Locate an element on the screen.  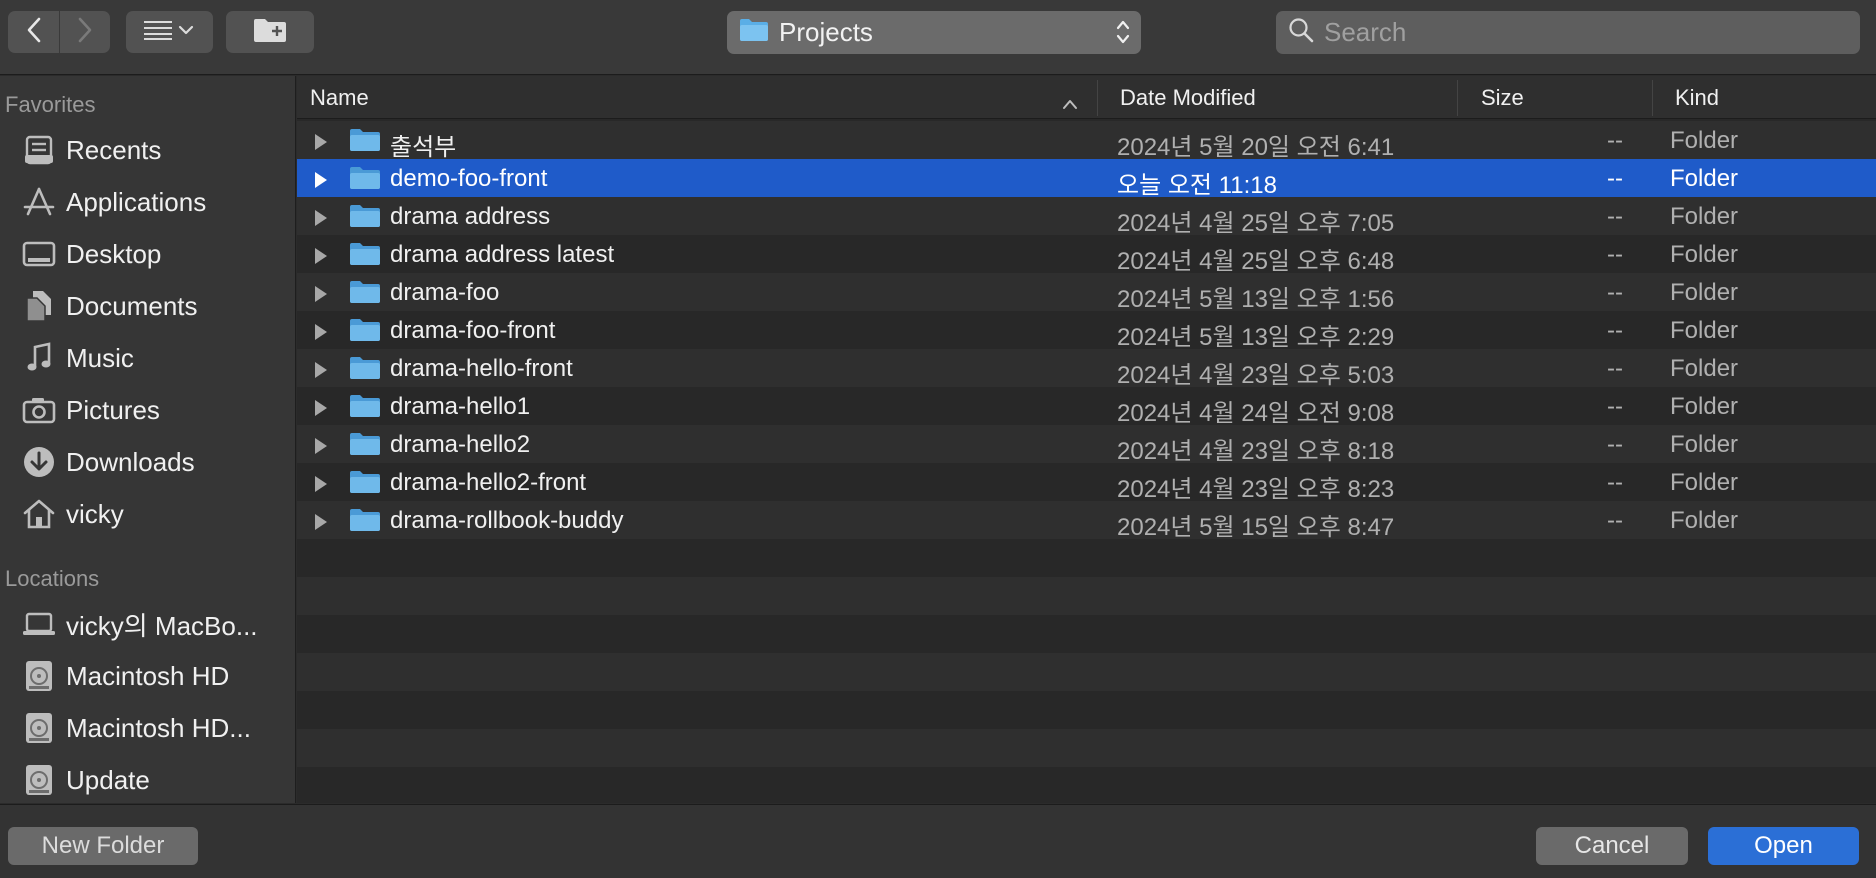
sidebar-item-label: Pictures is located at coordinates (113, 409).